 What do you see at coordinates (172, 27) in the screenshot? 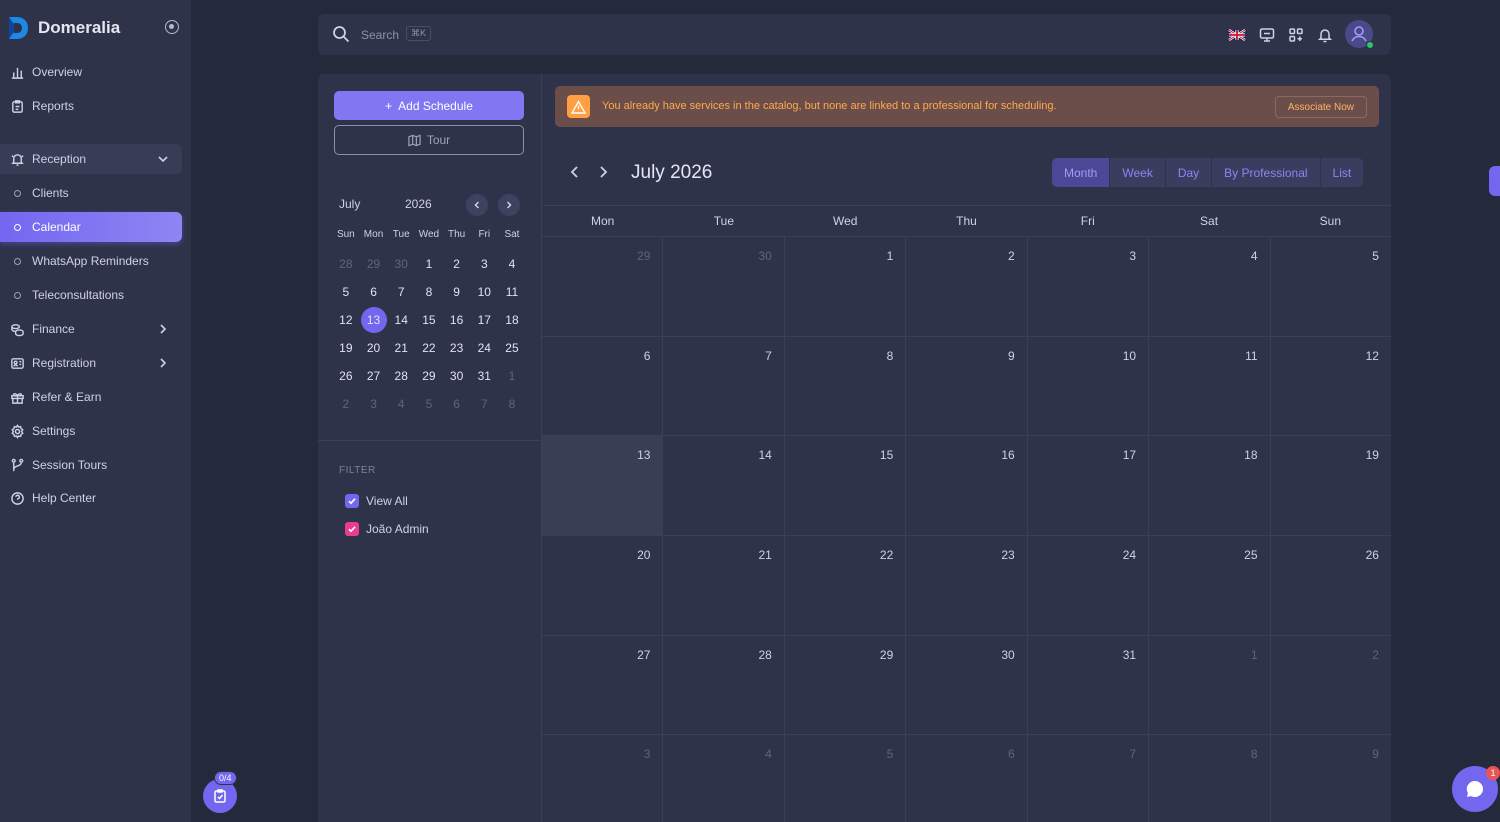
I see `sidebar-toggle-icon` at bounding box center [172, 27].